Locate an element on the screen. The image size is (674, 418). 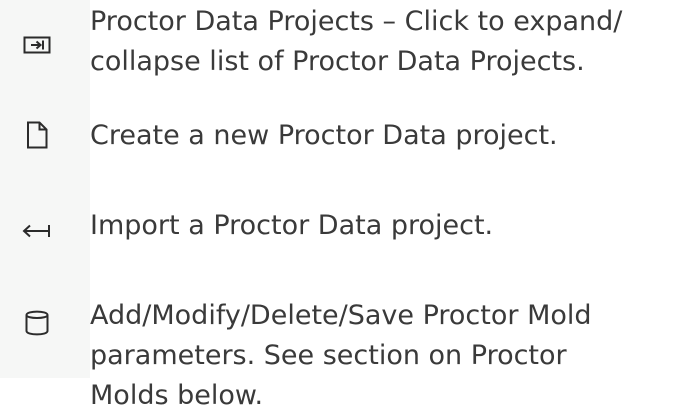
legend-item-description: Import a Proctor Data project. is located at coordinates (380, 226).